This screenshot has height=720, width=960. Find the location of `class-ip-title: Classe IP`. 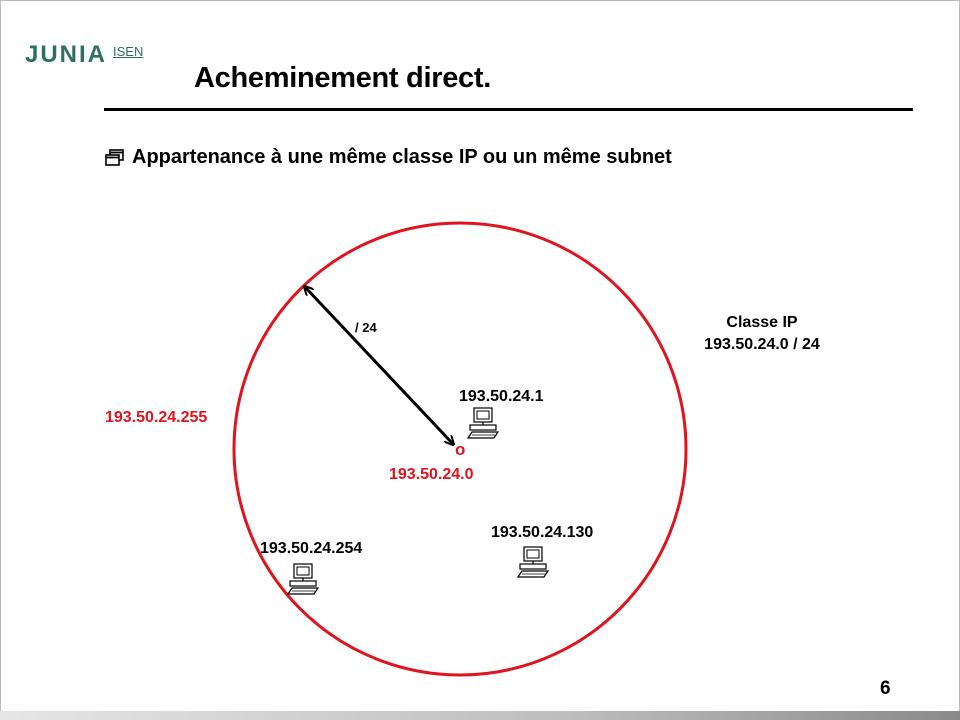

class-ip-title: Classe IP is located at coordinates (762, 322).